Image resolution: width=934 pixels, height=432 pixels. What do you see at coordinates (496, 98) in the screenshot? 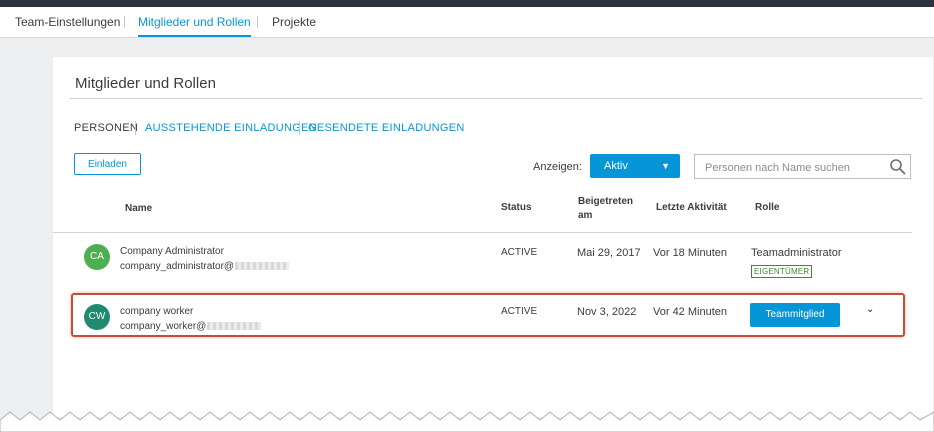
I see `title-divider` at bounding box center [496, 98].